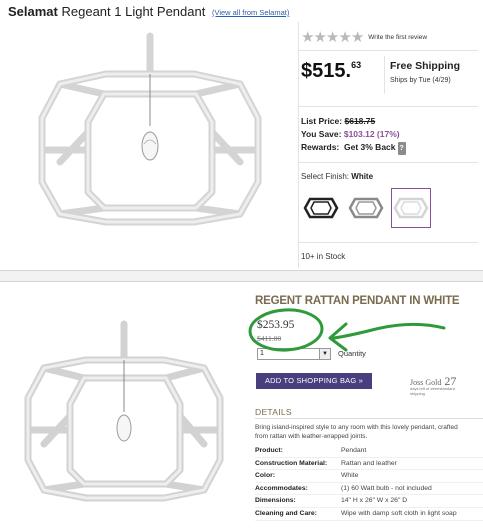 This screenshot has height=531, width=483. Describe the element at coordinates (370, 147) in the screenshot. I see `rewards-value: Get 3% Back` at that location.